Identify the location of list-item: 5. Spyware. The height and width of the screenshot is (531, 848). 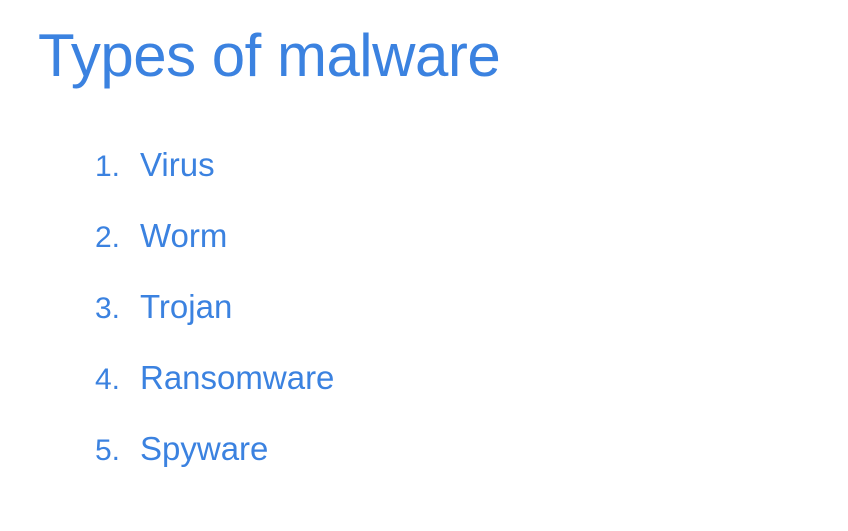
(214, 461).